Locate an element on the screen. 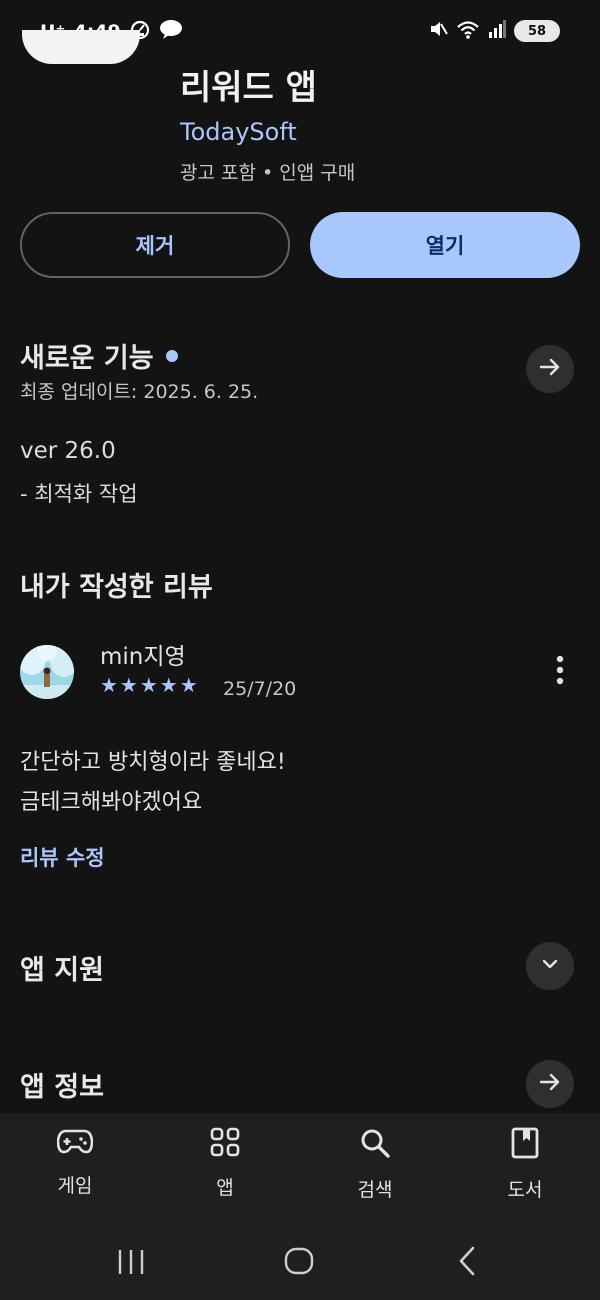 This screenshot has width=600, height=1300. chat-bubble-icon is located at coordinates (171, 31).